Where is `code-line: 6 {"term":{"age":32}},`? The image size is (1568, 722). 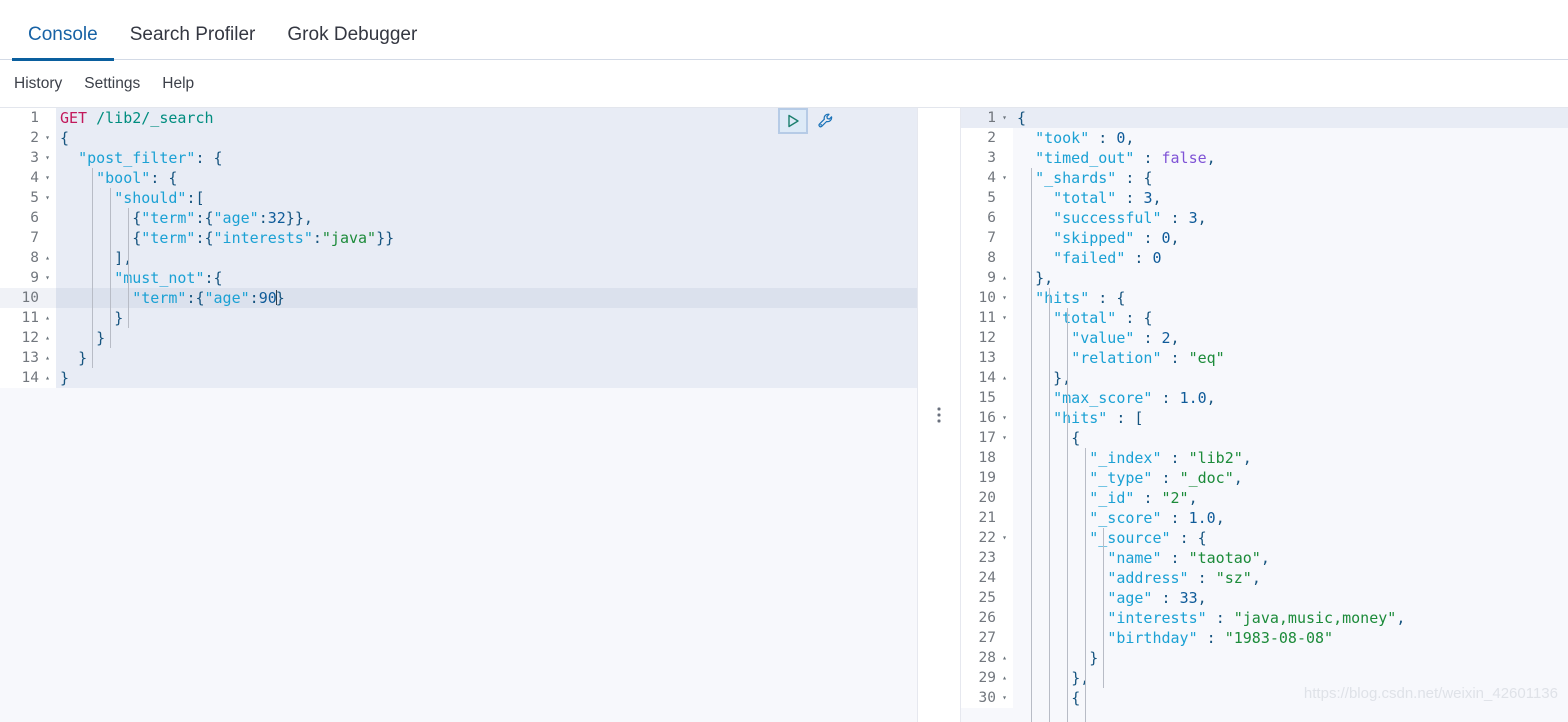 code-line: 6 {"term":{"age":32}}, is located at coordinates (458, 218).